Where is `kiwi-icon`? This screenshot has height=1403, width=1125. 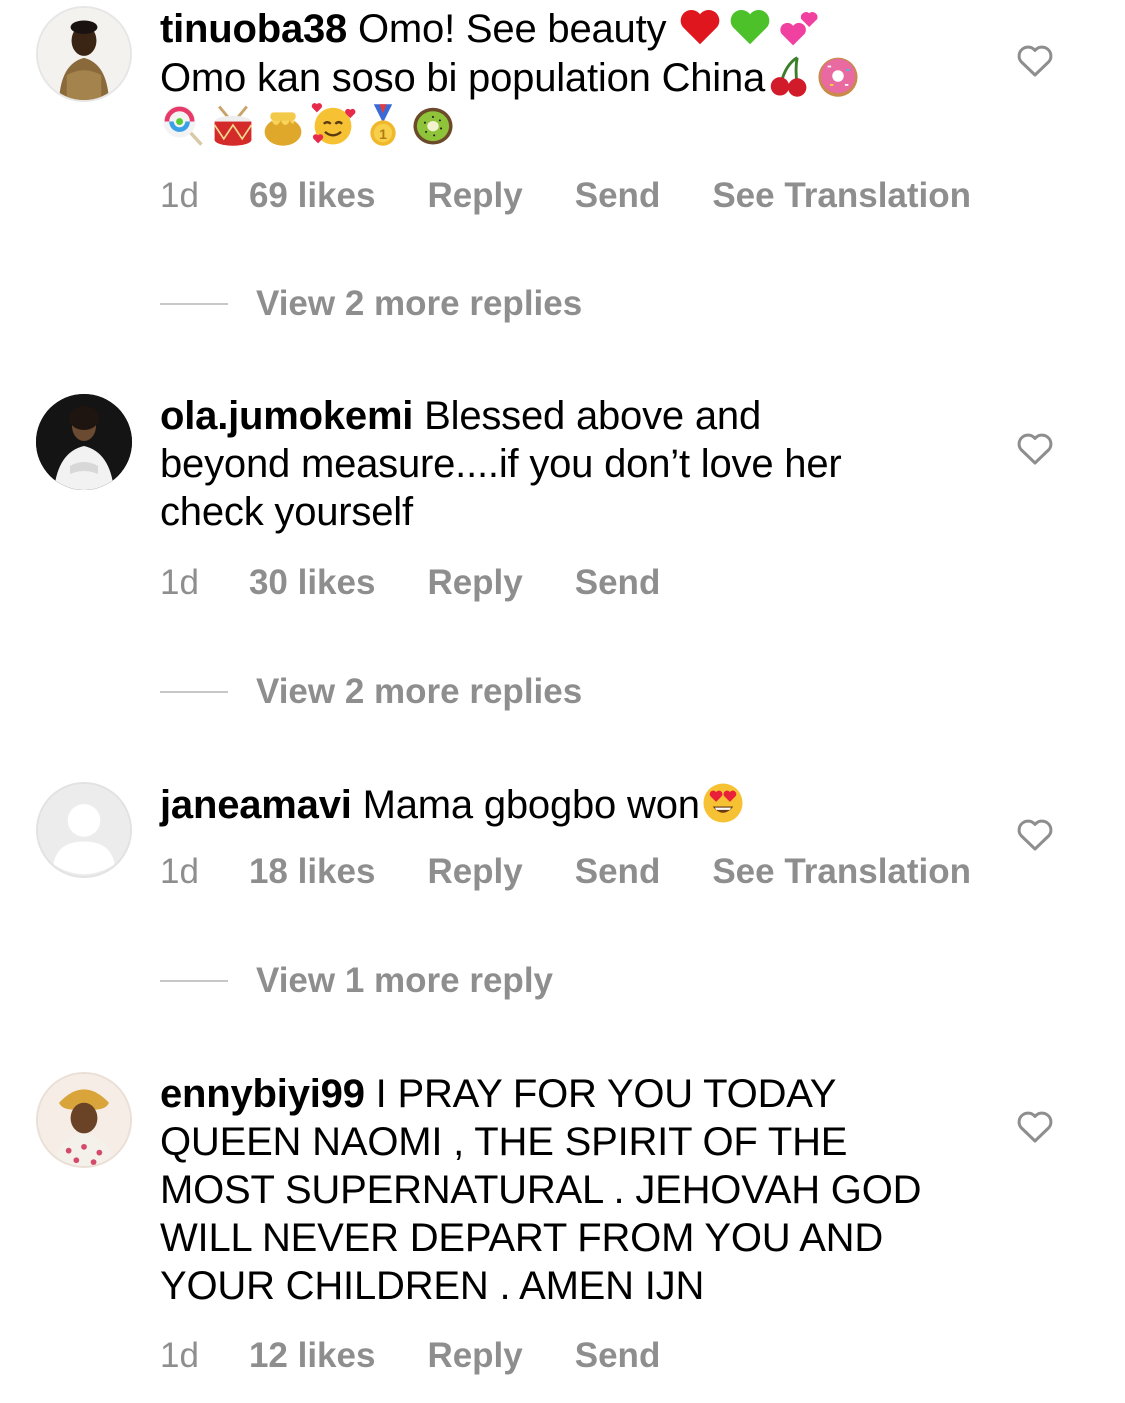
kiwi-icon is located at coordinates (433, 125).